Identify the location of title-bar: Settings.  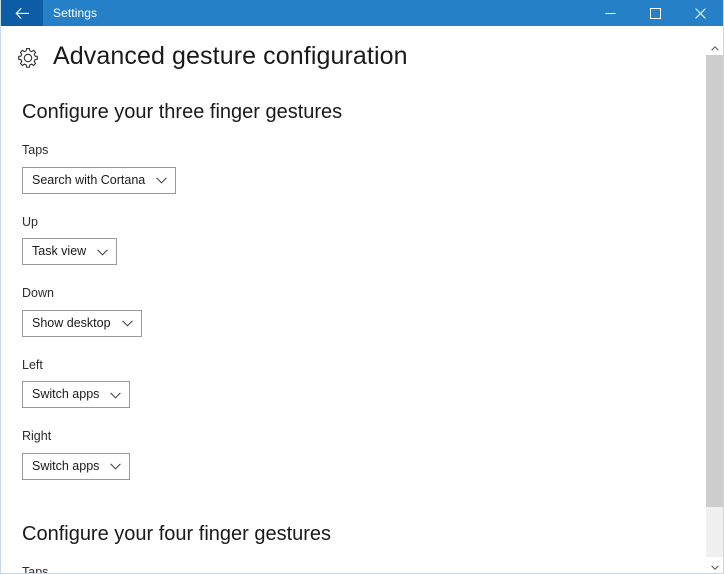
(362, 13).